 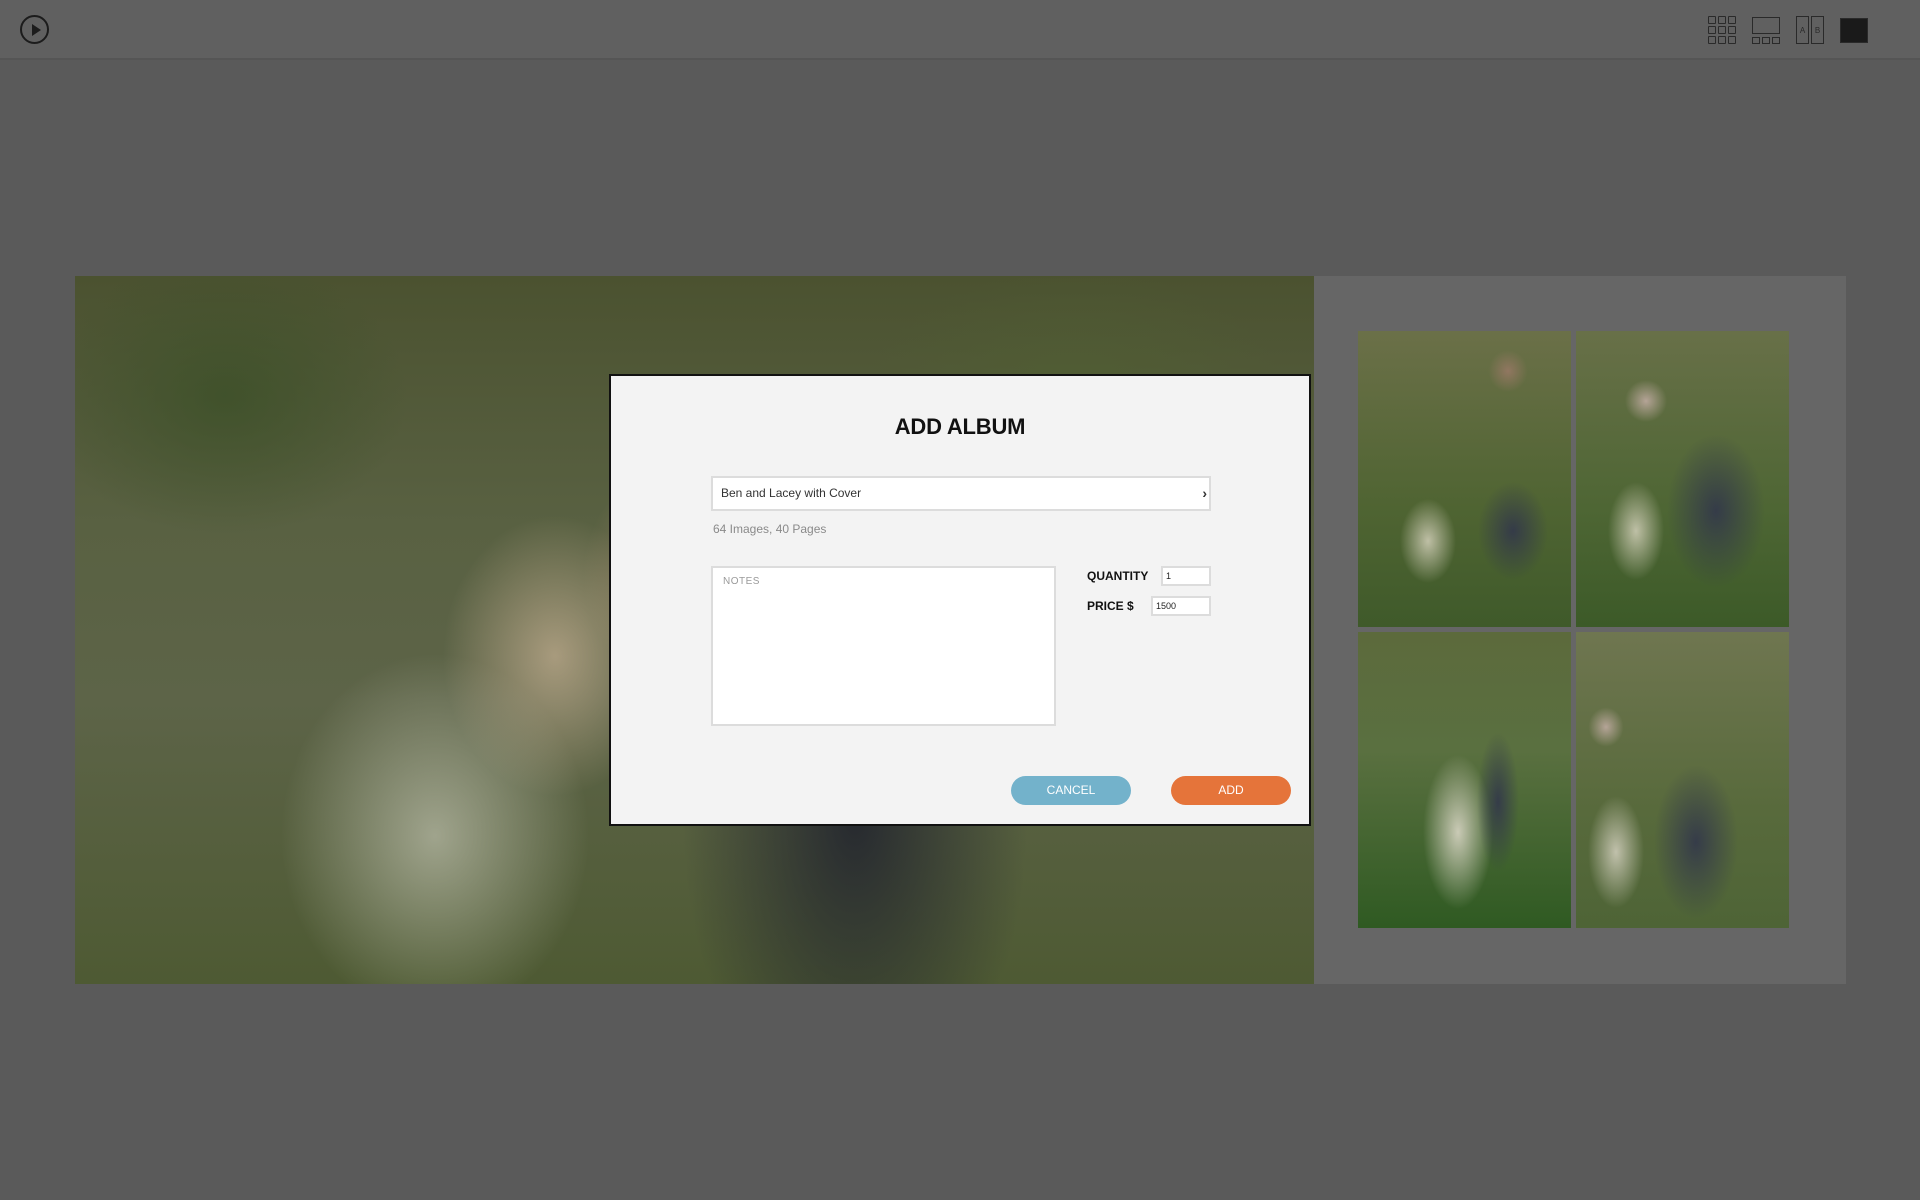 I want to click on dialog-title: ADD ALBUM, so click(x=960, y=426).